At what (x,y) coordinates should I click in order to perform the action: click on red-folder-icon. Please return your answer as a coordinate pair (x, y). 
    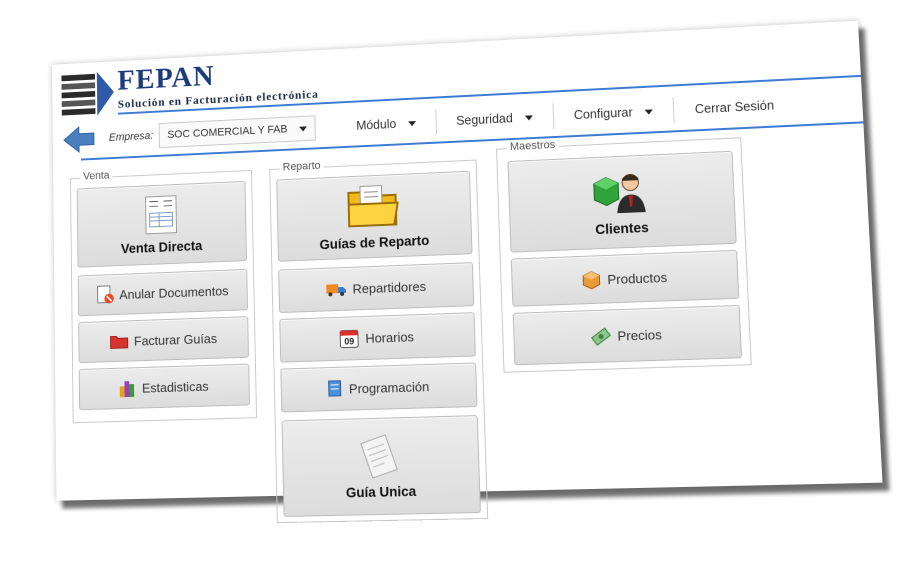
    Looking at the image, I should click on (118, 341).